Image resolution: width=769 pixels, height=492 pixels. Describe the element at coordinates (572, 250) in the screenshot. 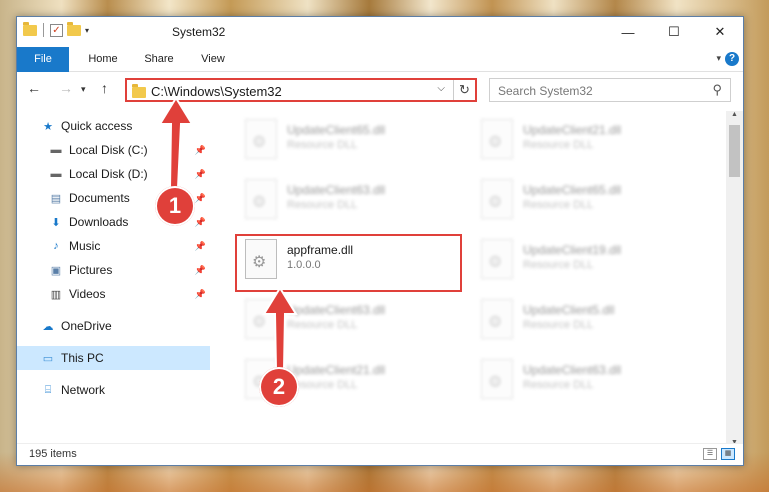

I see `file-name: UpdateClient19.dll` at that location.